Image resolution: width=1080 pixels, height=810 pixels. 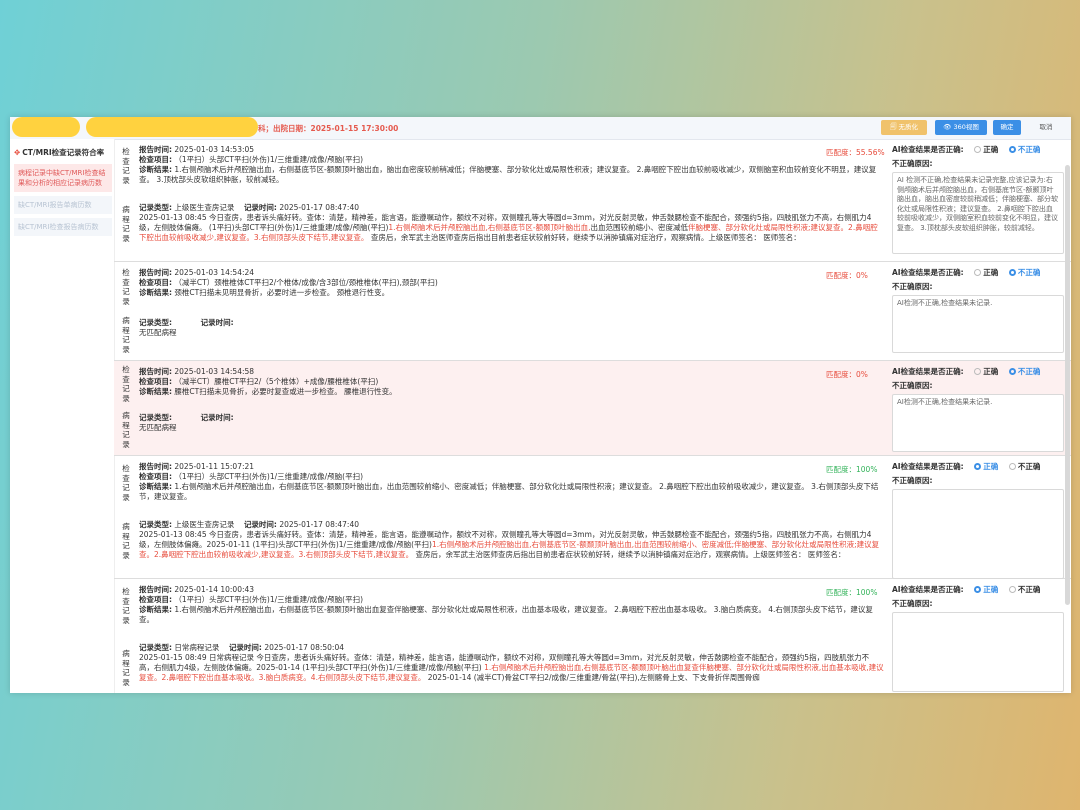 What do you see at coordinates (46, 127) in the screenshot?
I see `redacted-patient-name` at bounding box center [46, 127].